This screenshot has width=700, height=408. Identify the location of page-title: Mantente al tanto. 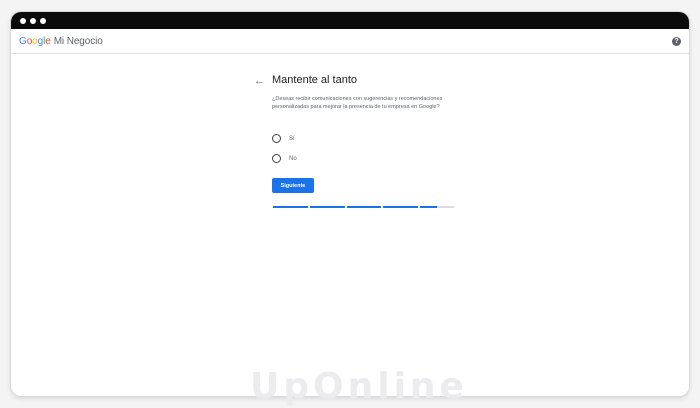
(315, 80).